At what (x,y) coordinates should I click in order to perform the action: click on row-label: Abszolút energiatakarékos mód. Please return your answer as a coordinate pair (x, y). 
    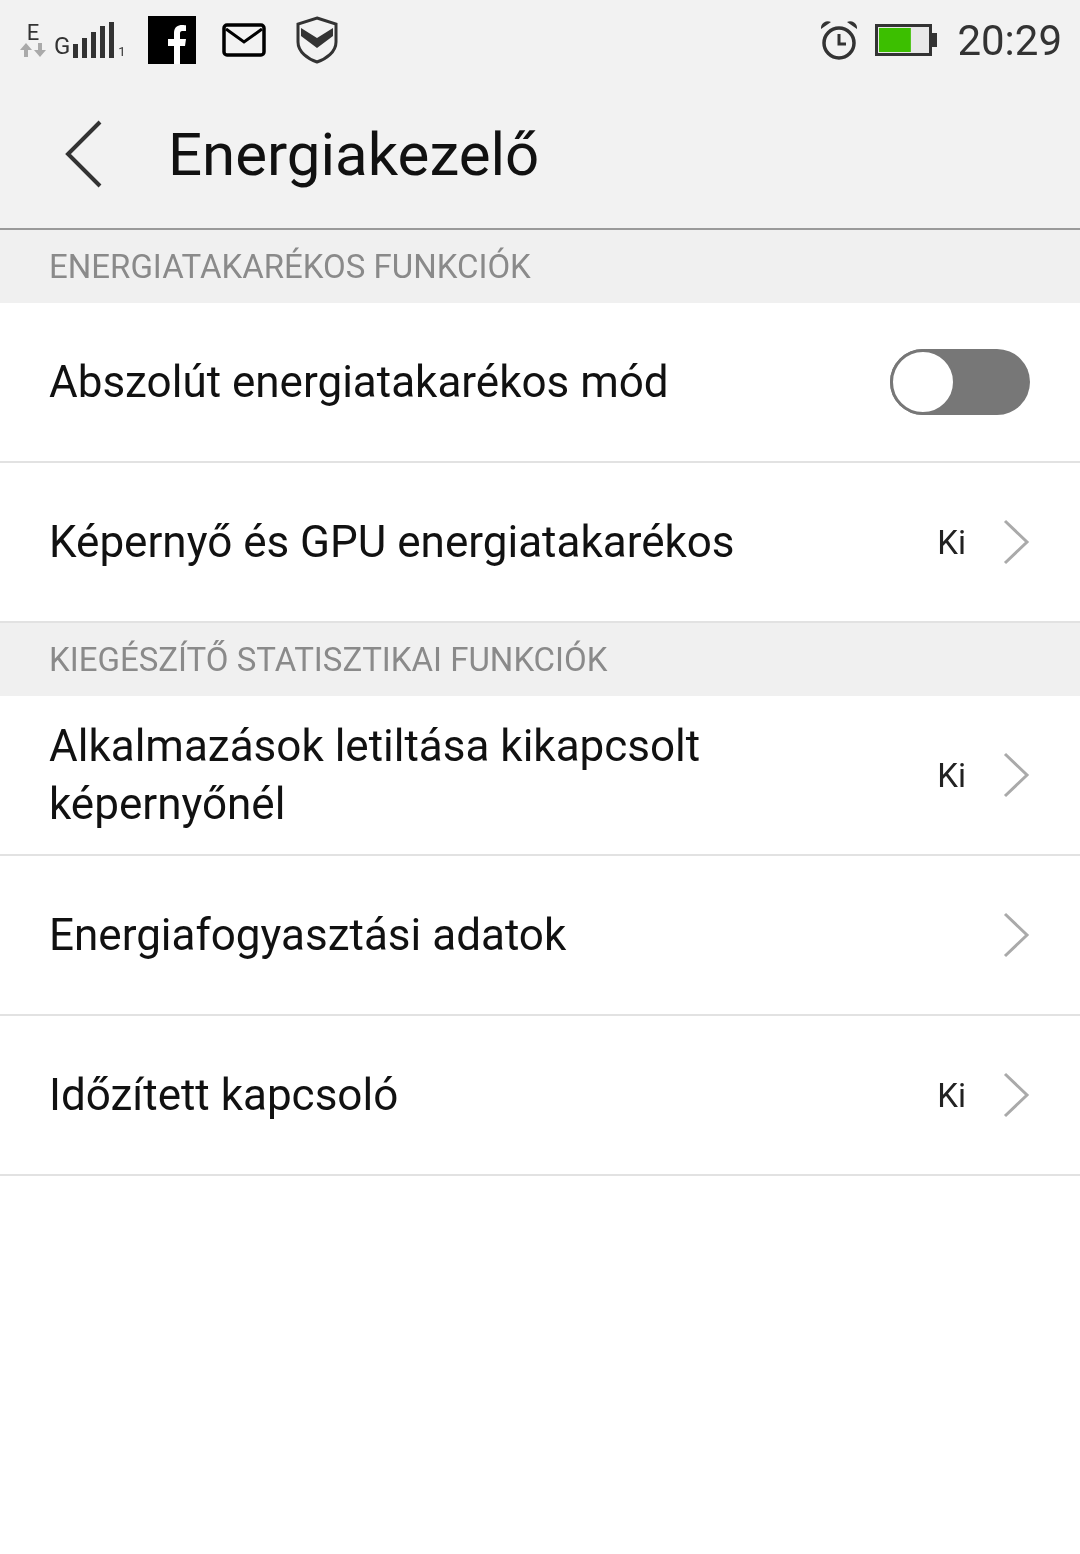
    Looking at the image, I should click on (359, 382).